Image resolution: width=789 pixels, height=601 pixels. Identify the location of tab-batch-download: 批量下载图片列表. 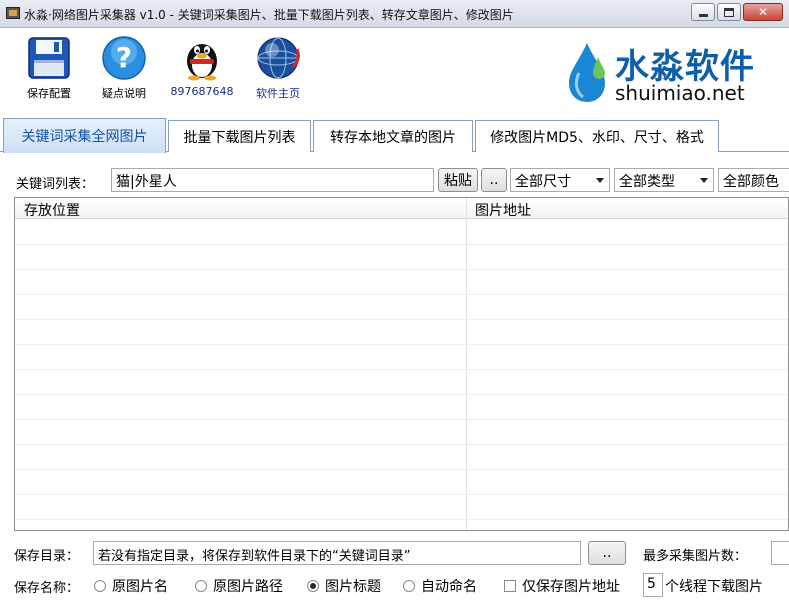
(239, 136).